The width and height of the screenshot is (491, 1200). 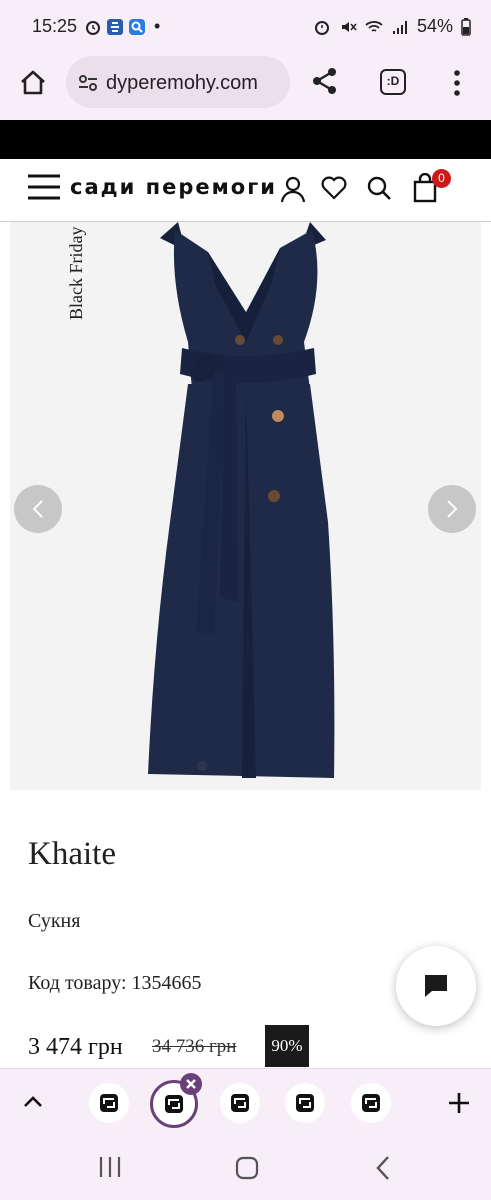 I want to click on status-time: 15:25, so click(x=55, y=26).